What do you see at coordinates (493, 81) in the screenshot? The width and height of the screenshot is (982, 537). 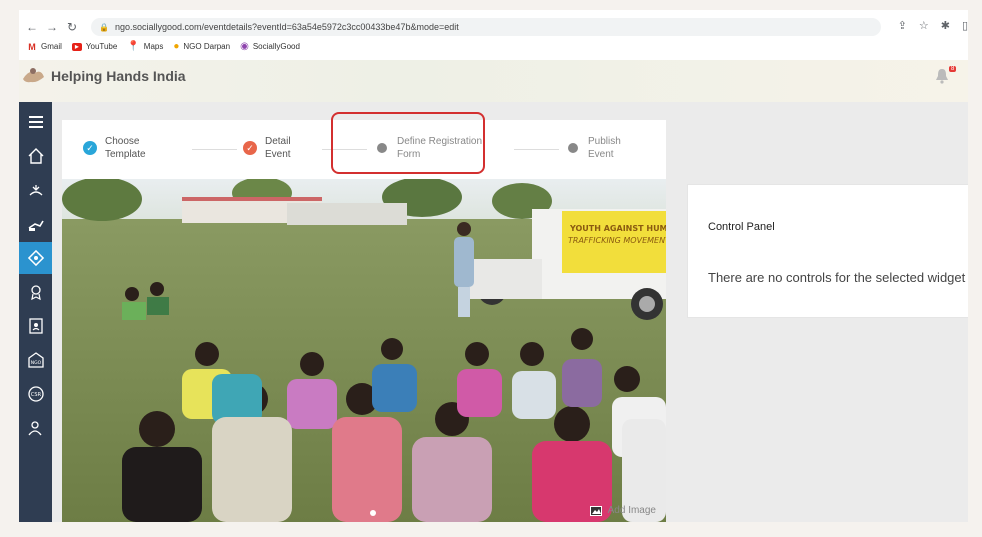 I see `app-header: Helping Hands India 8` at bounding box center [493, 81].